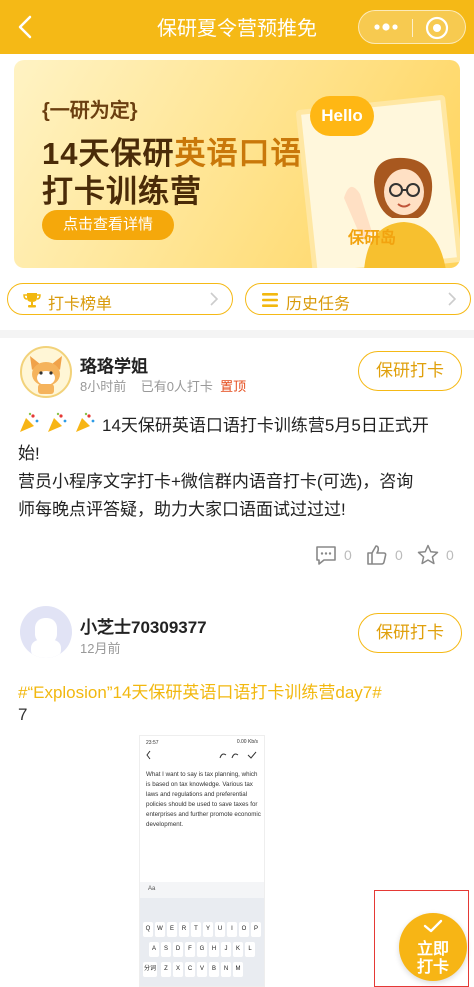  I want to click on keyboard-key: L, so click(250, 949).